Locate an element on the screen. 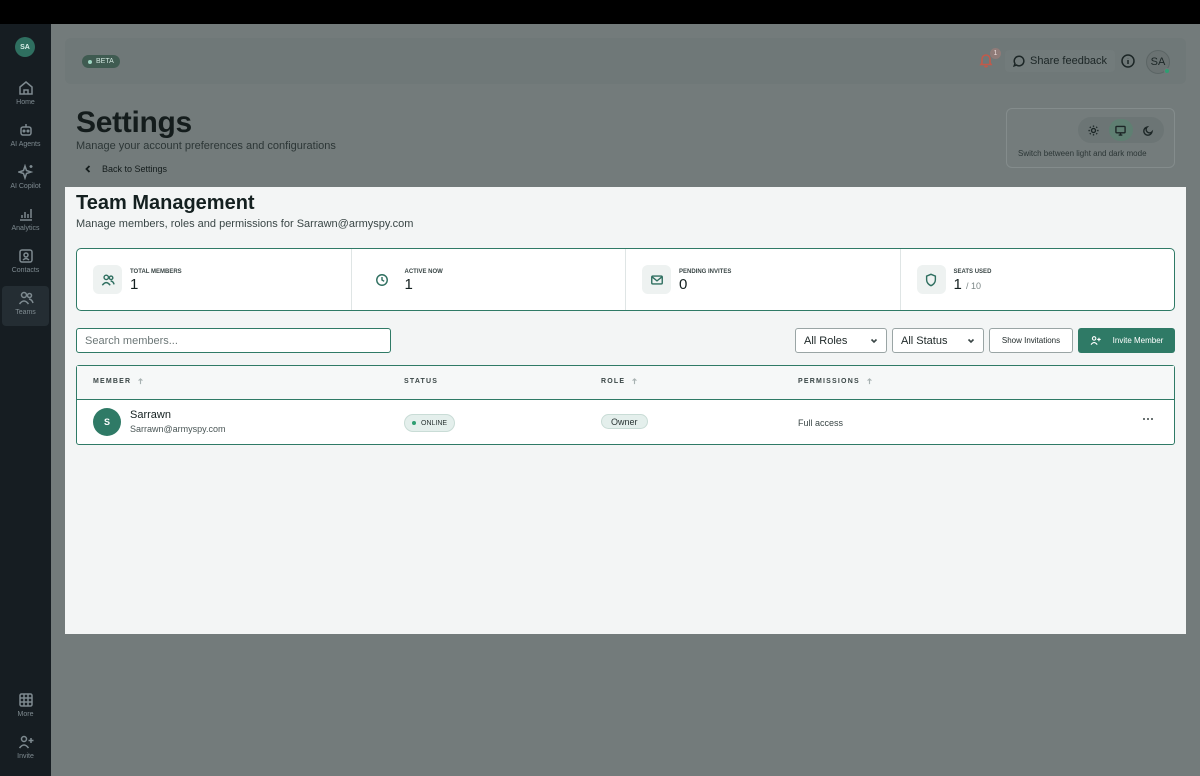  sparkles-icon is located at coordinates (25, 172).